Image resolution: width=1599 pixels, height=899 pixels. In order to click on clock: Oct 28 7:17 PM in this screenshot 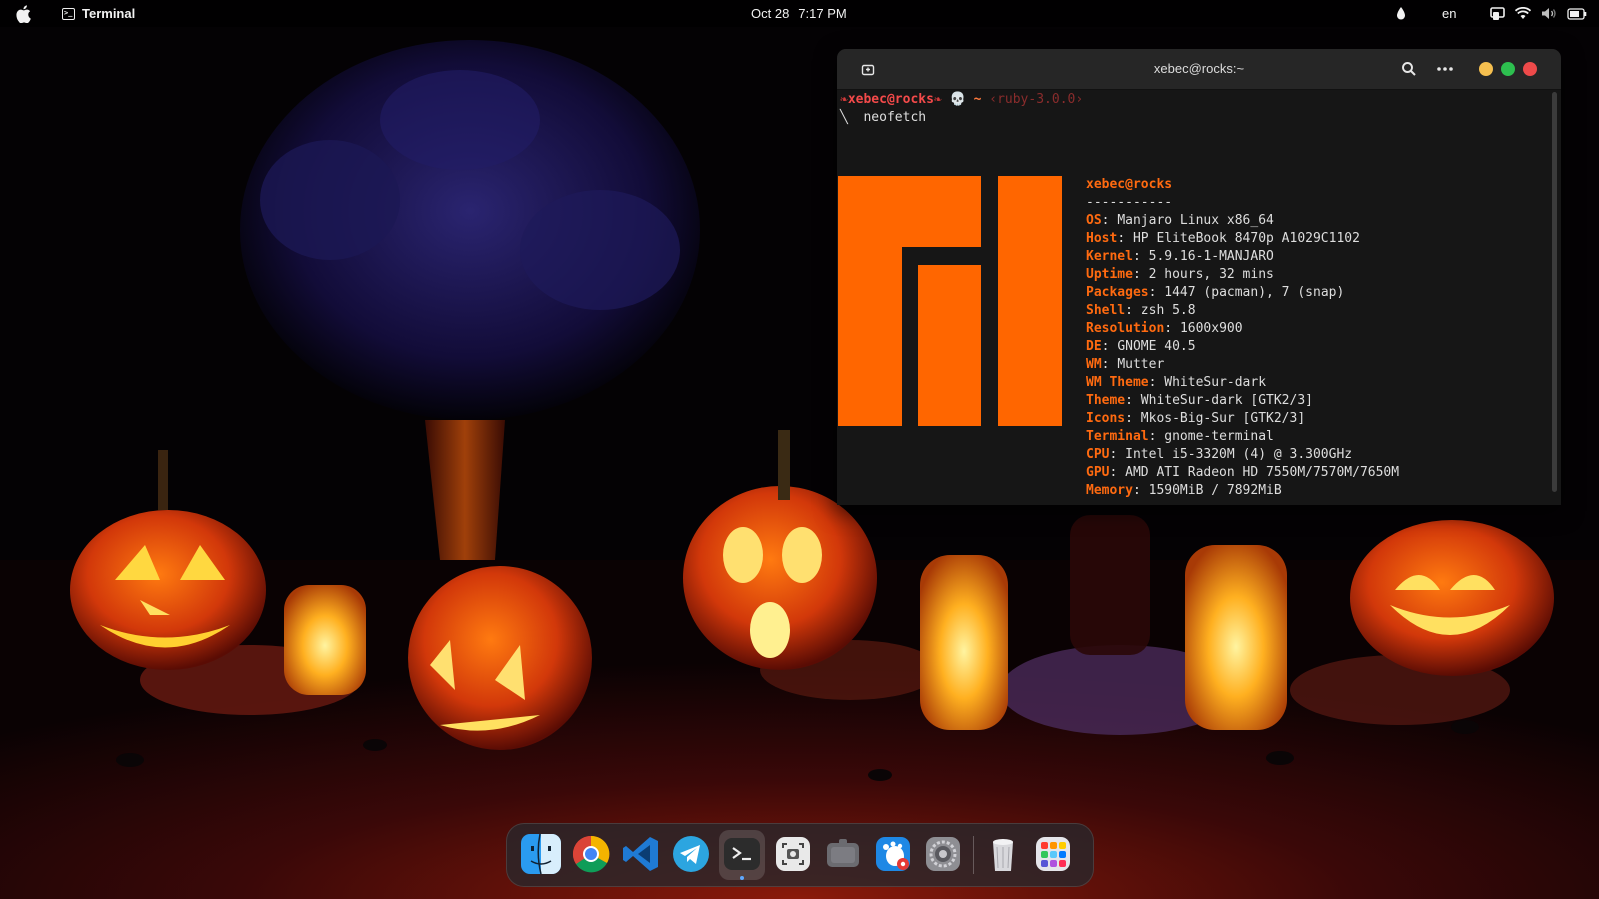, I will do `click(799, 13)`.